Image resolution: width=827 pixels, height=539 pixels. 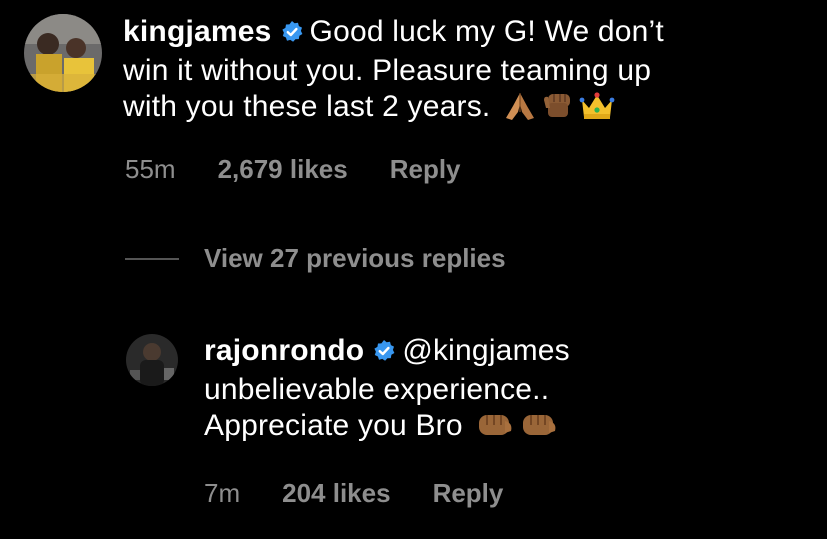 What do you see at coordinates (387, 70) in the screenshot?
I see `comment-line-2: win it without you. Pleasure teaming up` at bounding box center [387, 70].